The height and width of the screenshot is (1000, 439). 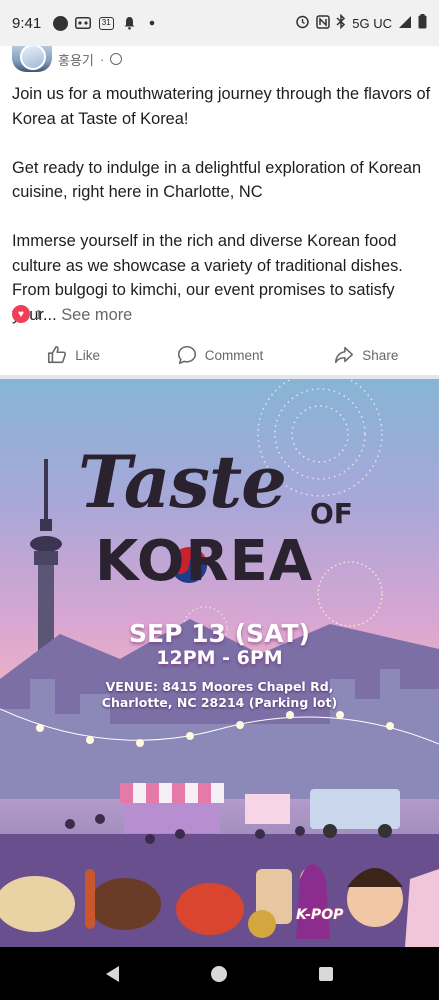 What do you see at coordinates (302, 23) in the screenshot?
I see `alarm-icon` at bounding box center [302, 23].